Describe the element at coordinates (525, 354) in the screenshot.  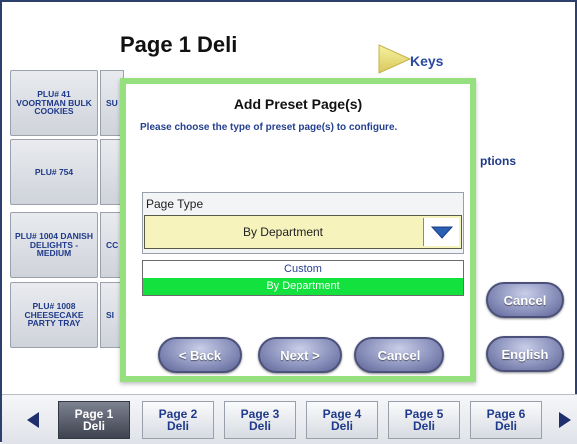
I see `english-button: English` at that location.